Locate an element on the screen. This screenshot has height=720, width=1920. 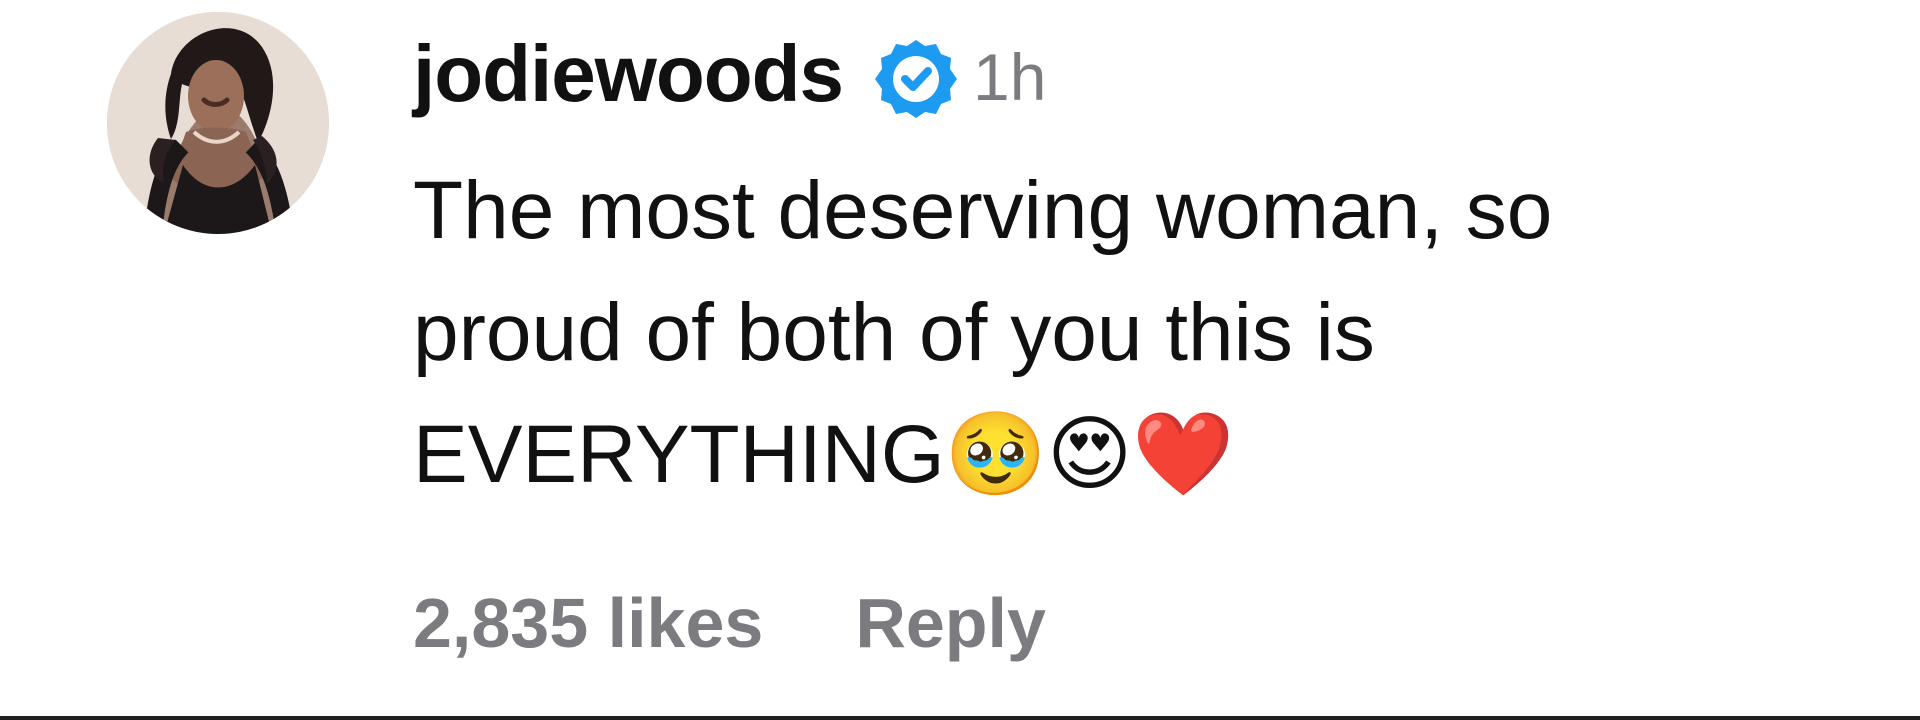
comment-line-1: The most deserving woman, so is located at coordinates (983, 210).